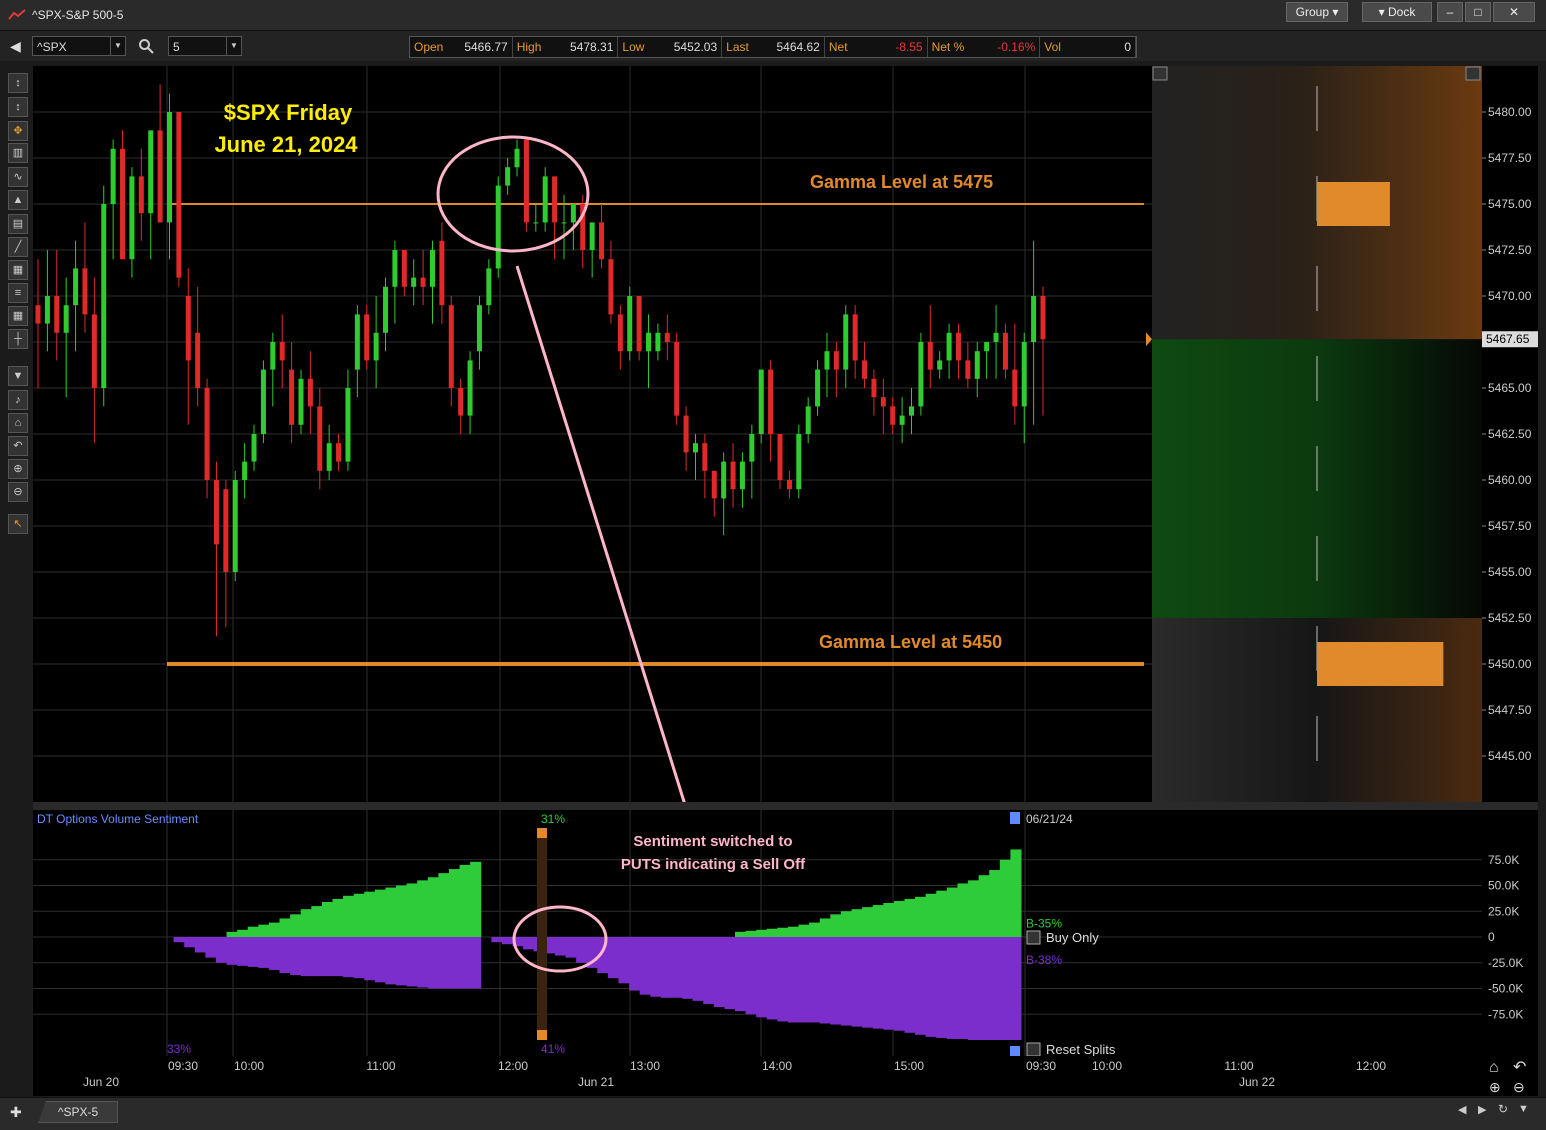 The image size is (1546, 1130). Describe the element at coordinates (380, 1066) in the screenshot. I see `time-tick-label: 11:00` at that location.